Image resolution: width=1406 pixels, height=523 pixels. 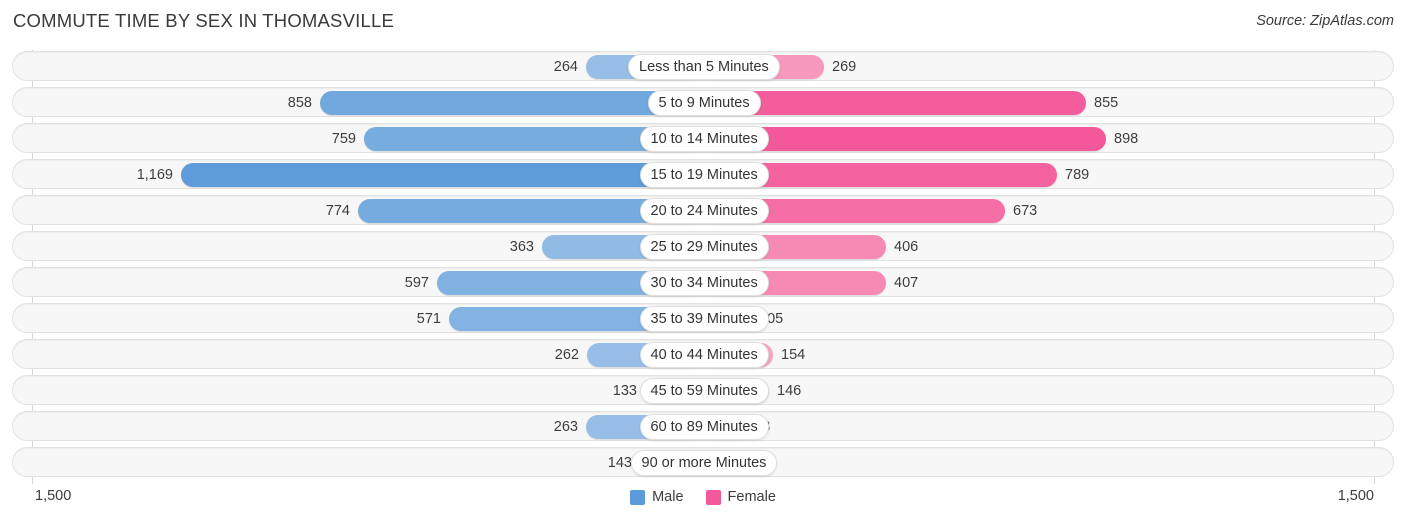 I want to click on legend-item: Female, so click(x=740, y=497).